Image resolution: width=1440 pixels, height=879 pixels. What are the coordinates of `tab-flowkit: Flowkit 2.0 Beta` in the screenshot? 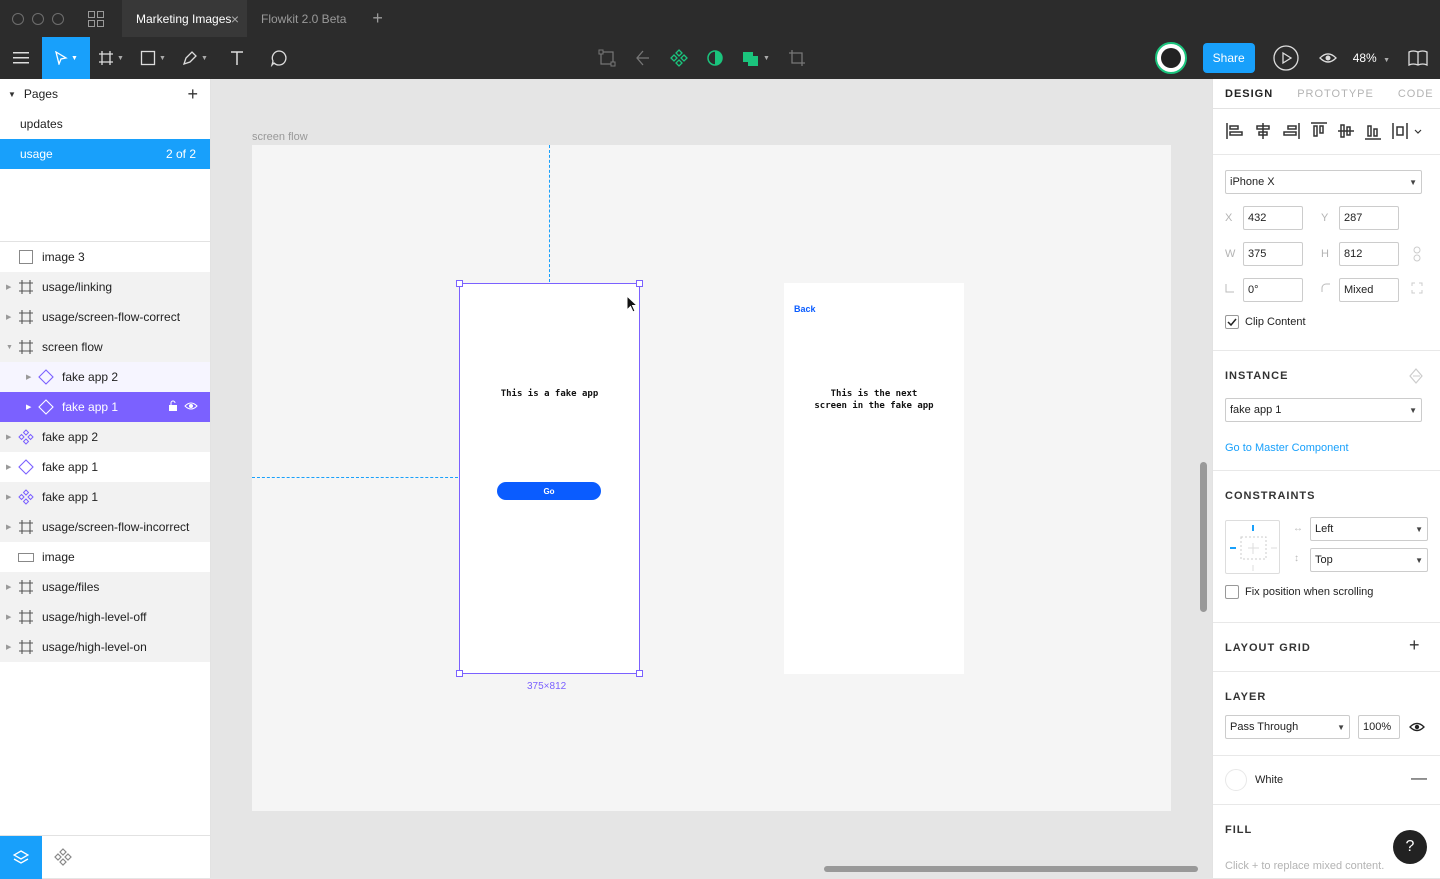 It's located at (303, 18).